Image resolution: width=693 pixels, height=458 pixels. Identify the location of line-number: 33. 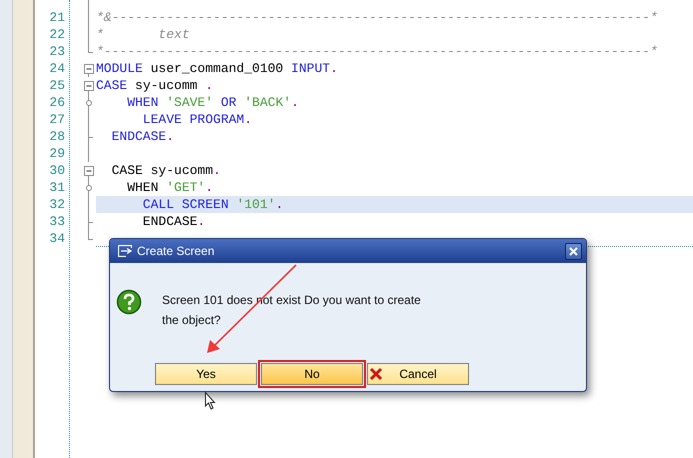
(57, 221).